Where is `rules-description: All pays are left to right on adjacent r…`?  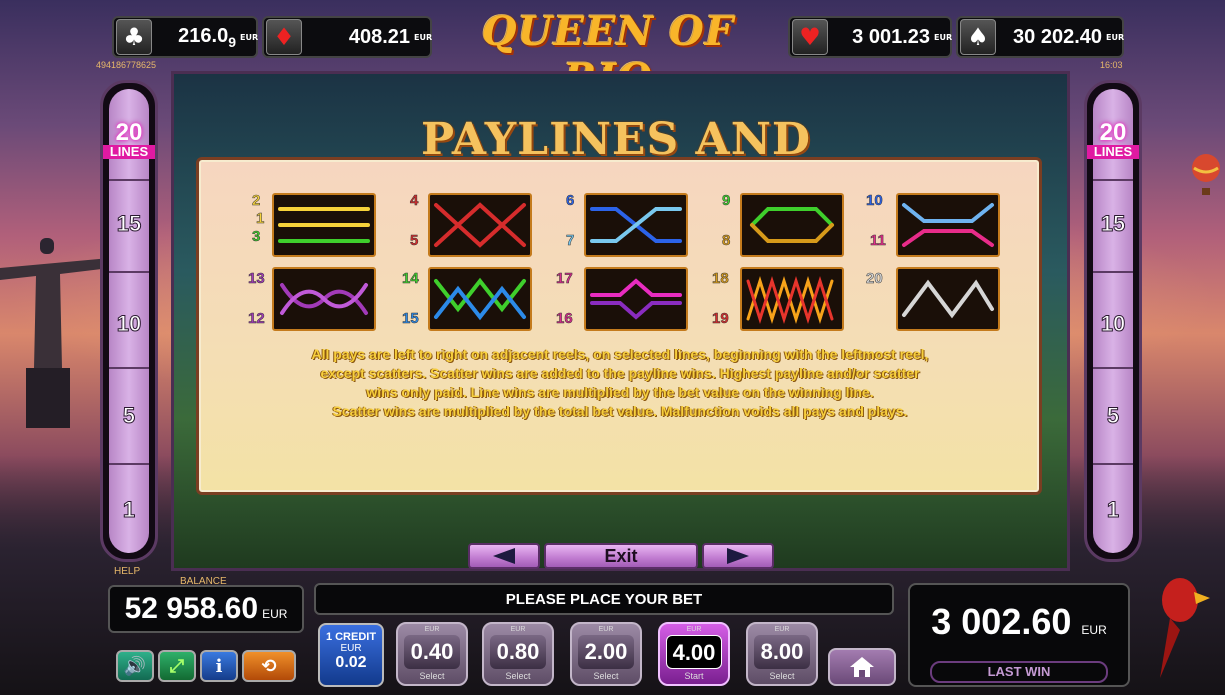 rules-description: All pays are left to right on adjacent r… is located at coordinates (620, 383).